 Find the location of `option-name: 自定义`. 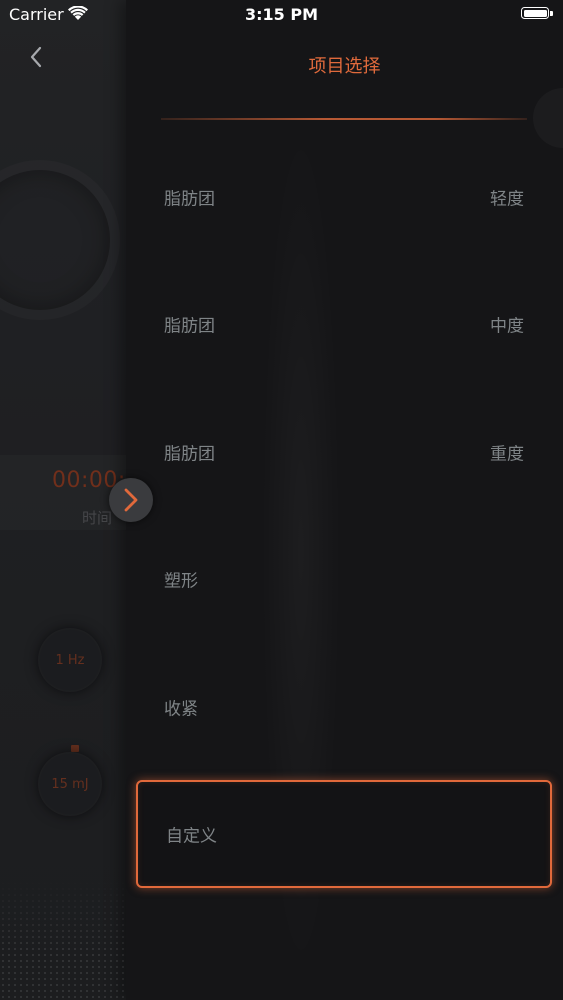

option-name: 自定义 is located at coordinates (191, 836).